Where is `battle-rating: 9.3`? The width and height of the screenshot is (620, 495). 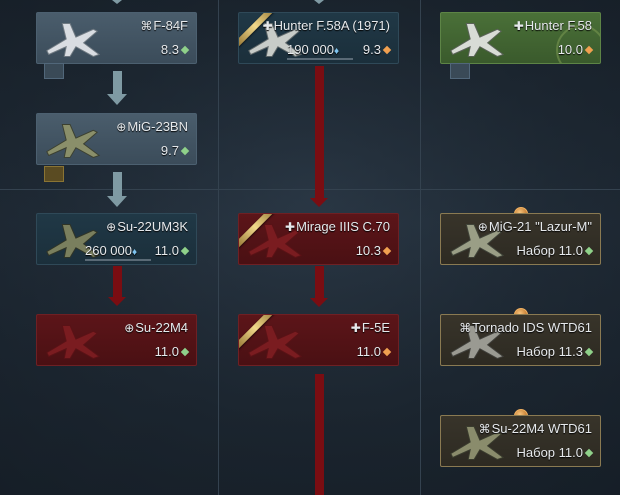 battle-rating: 9.3 is located at coordinates (371, 49).